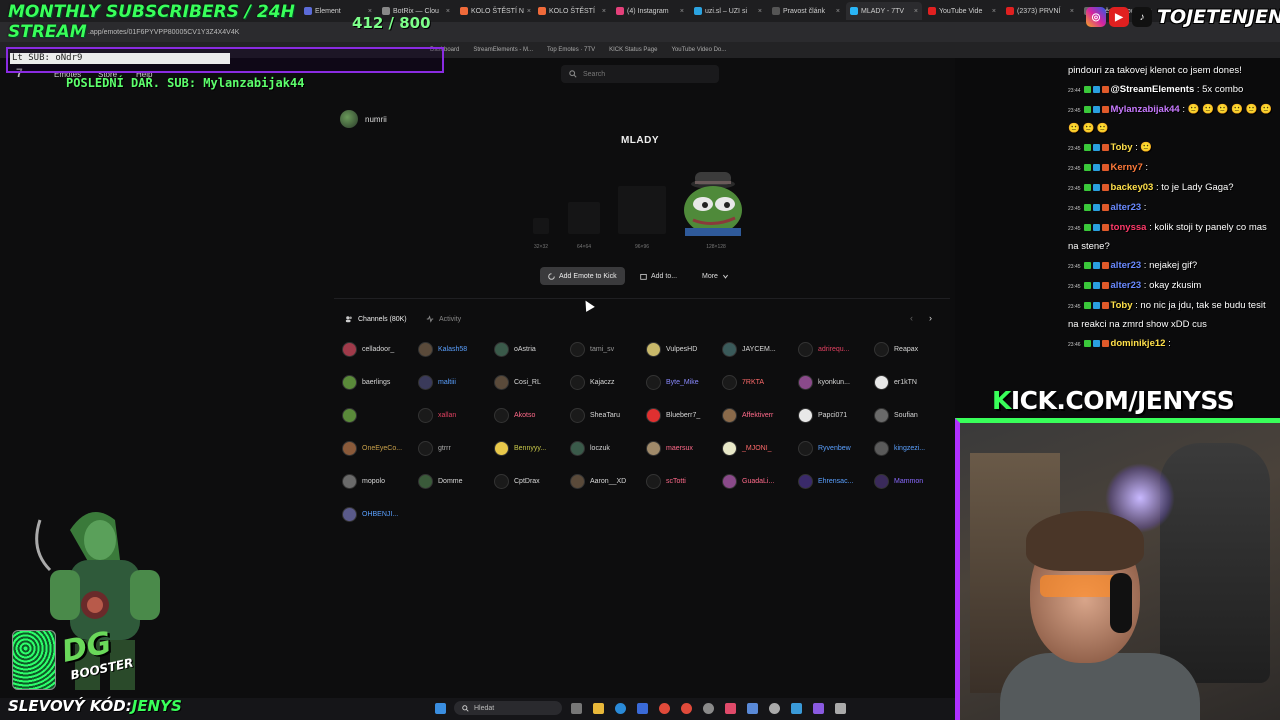 The height and width of the screenshot is (720, 1280). Describe the element at coordinates (531, 382) in the screenshot. I see `channel-item: Cosi_RL` at that location.